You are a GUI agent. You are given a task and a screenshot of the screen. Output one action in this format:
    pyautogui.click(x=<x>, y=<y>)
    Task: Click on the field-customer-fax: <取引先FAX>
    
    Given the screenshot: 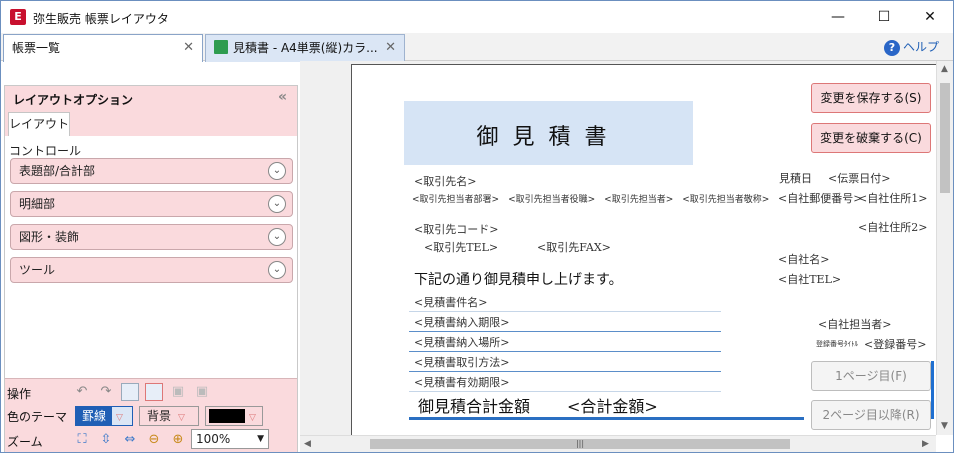 What is the action you would take?
    pyautogui.click(x=574, y=247)
    